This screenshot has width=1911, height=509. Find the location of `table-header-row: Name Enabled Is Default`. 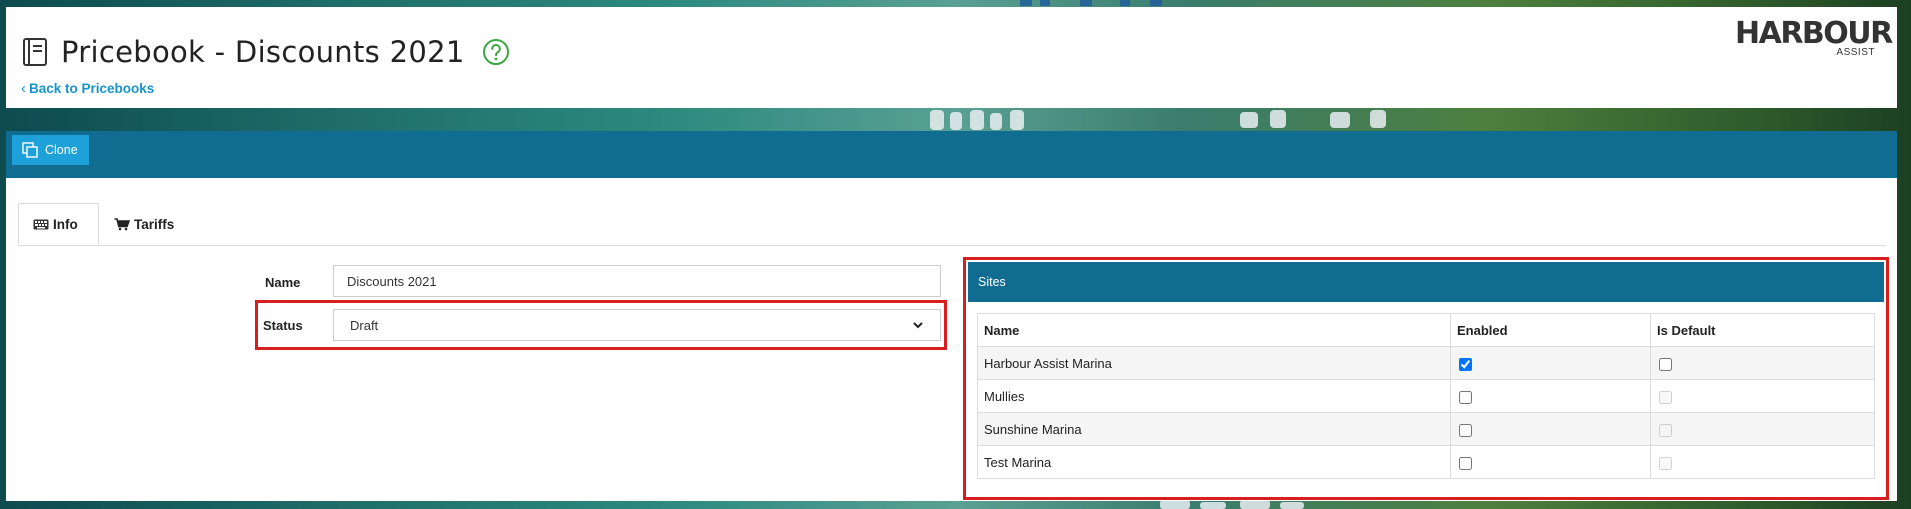

table-header-row: Name Enabled Is Default is located at coordinates (1426, 330).